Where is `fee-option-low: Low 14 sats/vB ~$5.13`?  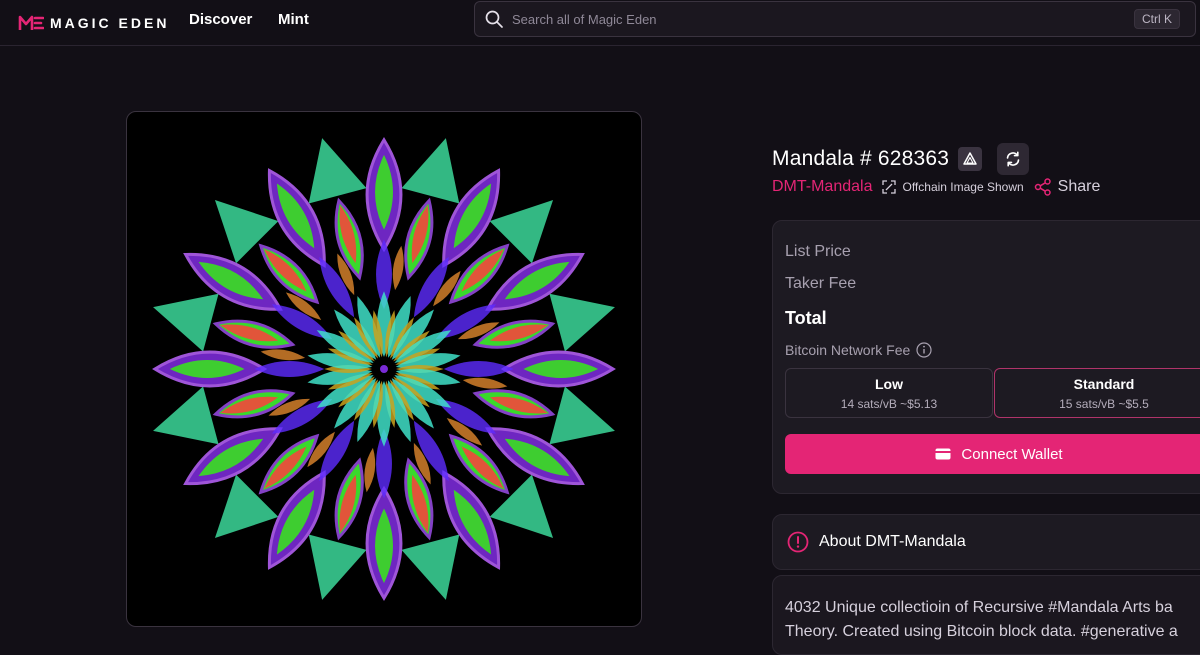 fee-option-low: Low 14 sats/vB ~$5.13 is located at coordinates (889, 393).